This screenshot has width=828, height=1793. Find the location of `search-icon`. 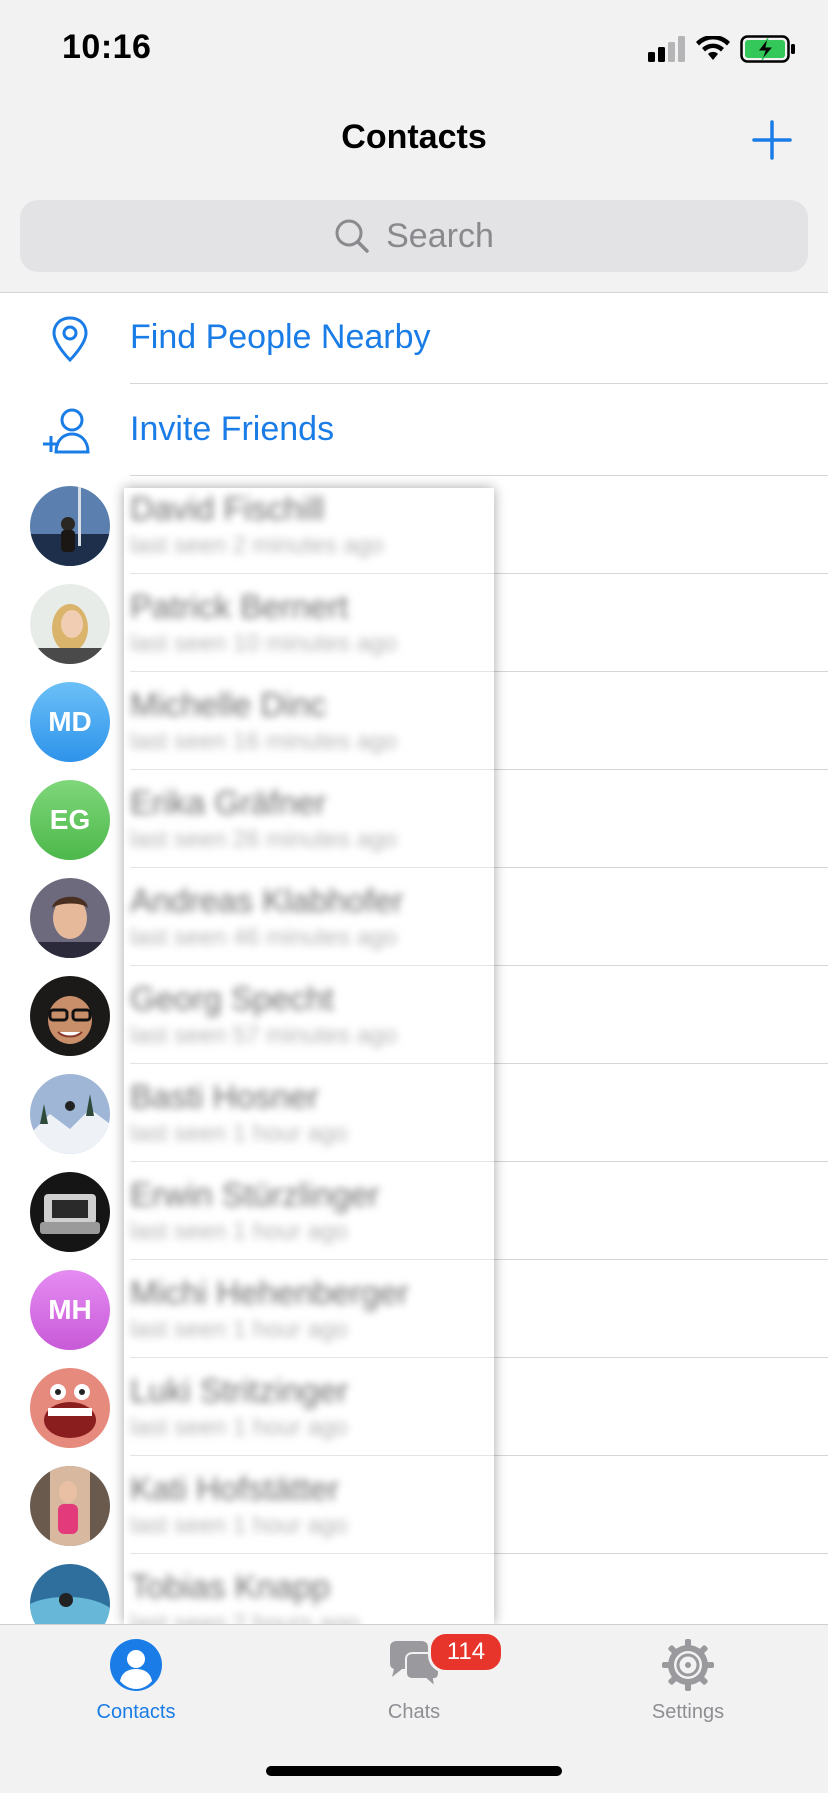

search-icon is located at coordinates (352, 236).